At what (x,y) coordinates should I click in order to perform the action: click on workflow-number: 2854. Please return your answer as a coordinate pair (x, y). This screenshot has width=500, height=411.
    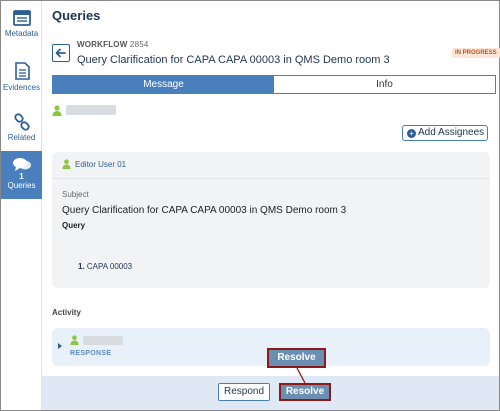
    Looking at the image, I should click on (139, 44).